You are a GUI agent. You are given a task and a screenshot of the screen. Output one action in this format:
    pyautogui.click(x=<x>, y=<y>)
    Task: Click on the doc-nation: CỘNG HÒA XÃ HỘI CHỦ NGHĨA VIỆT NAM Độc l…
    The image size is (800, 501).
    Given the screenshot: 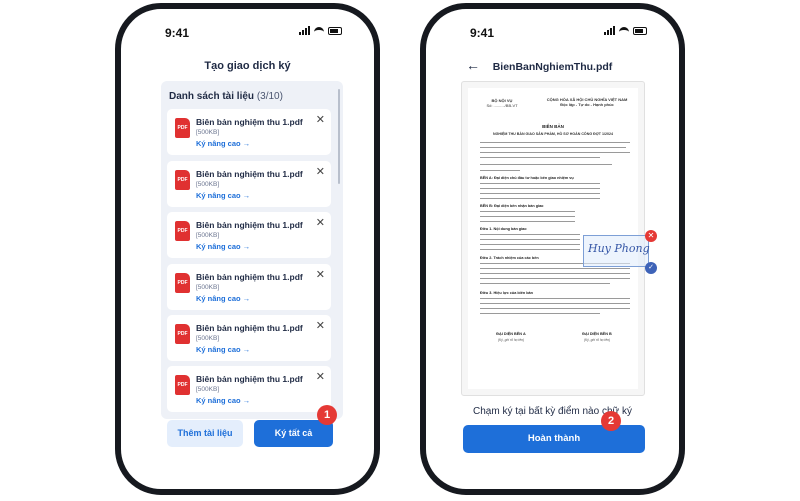 What is the action you would take?
    pyautogui.click(x=587, y=102)
    